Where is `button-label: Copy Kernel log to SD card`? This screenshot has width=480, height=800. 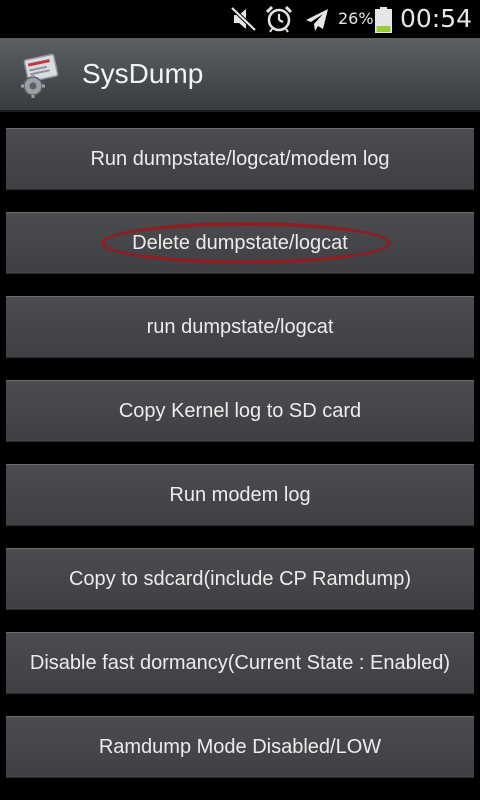
button-label: Copy Kernel log to SD card is located at coordinates (240, 410).